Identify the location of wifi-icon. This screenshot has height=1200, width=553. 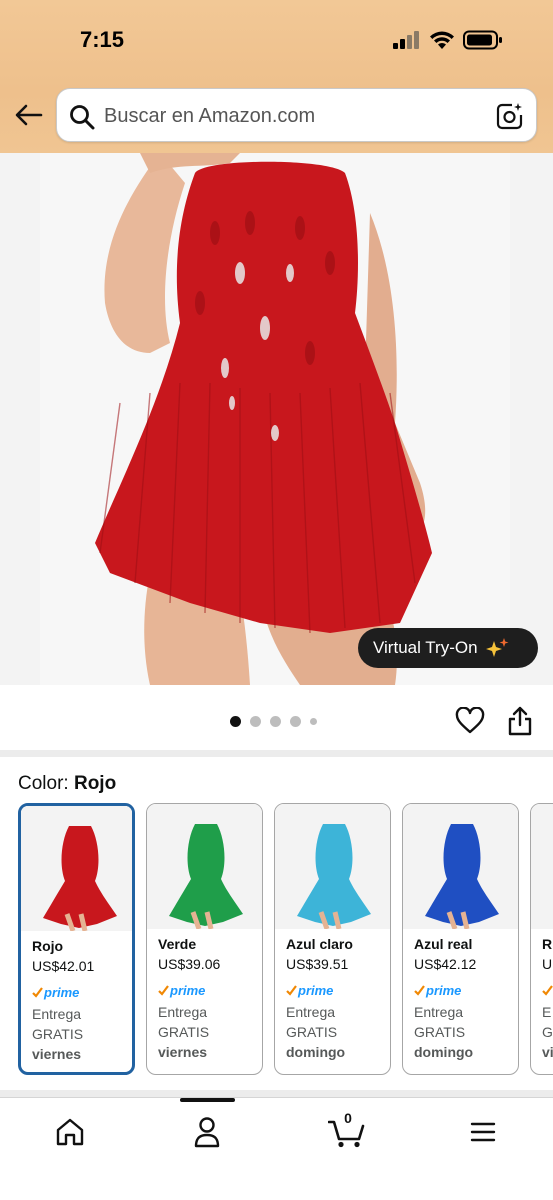
(442, 40).